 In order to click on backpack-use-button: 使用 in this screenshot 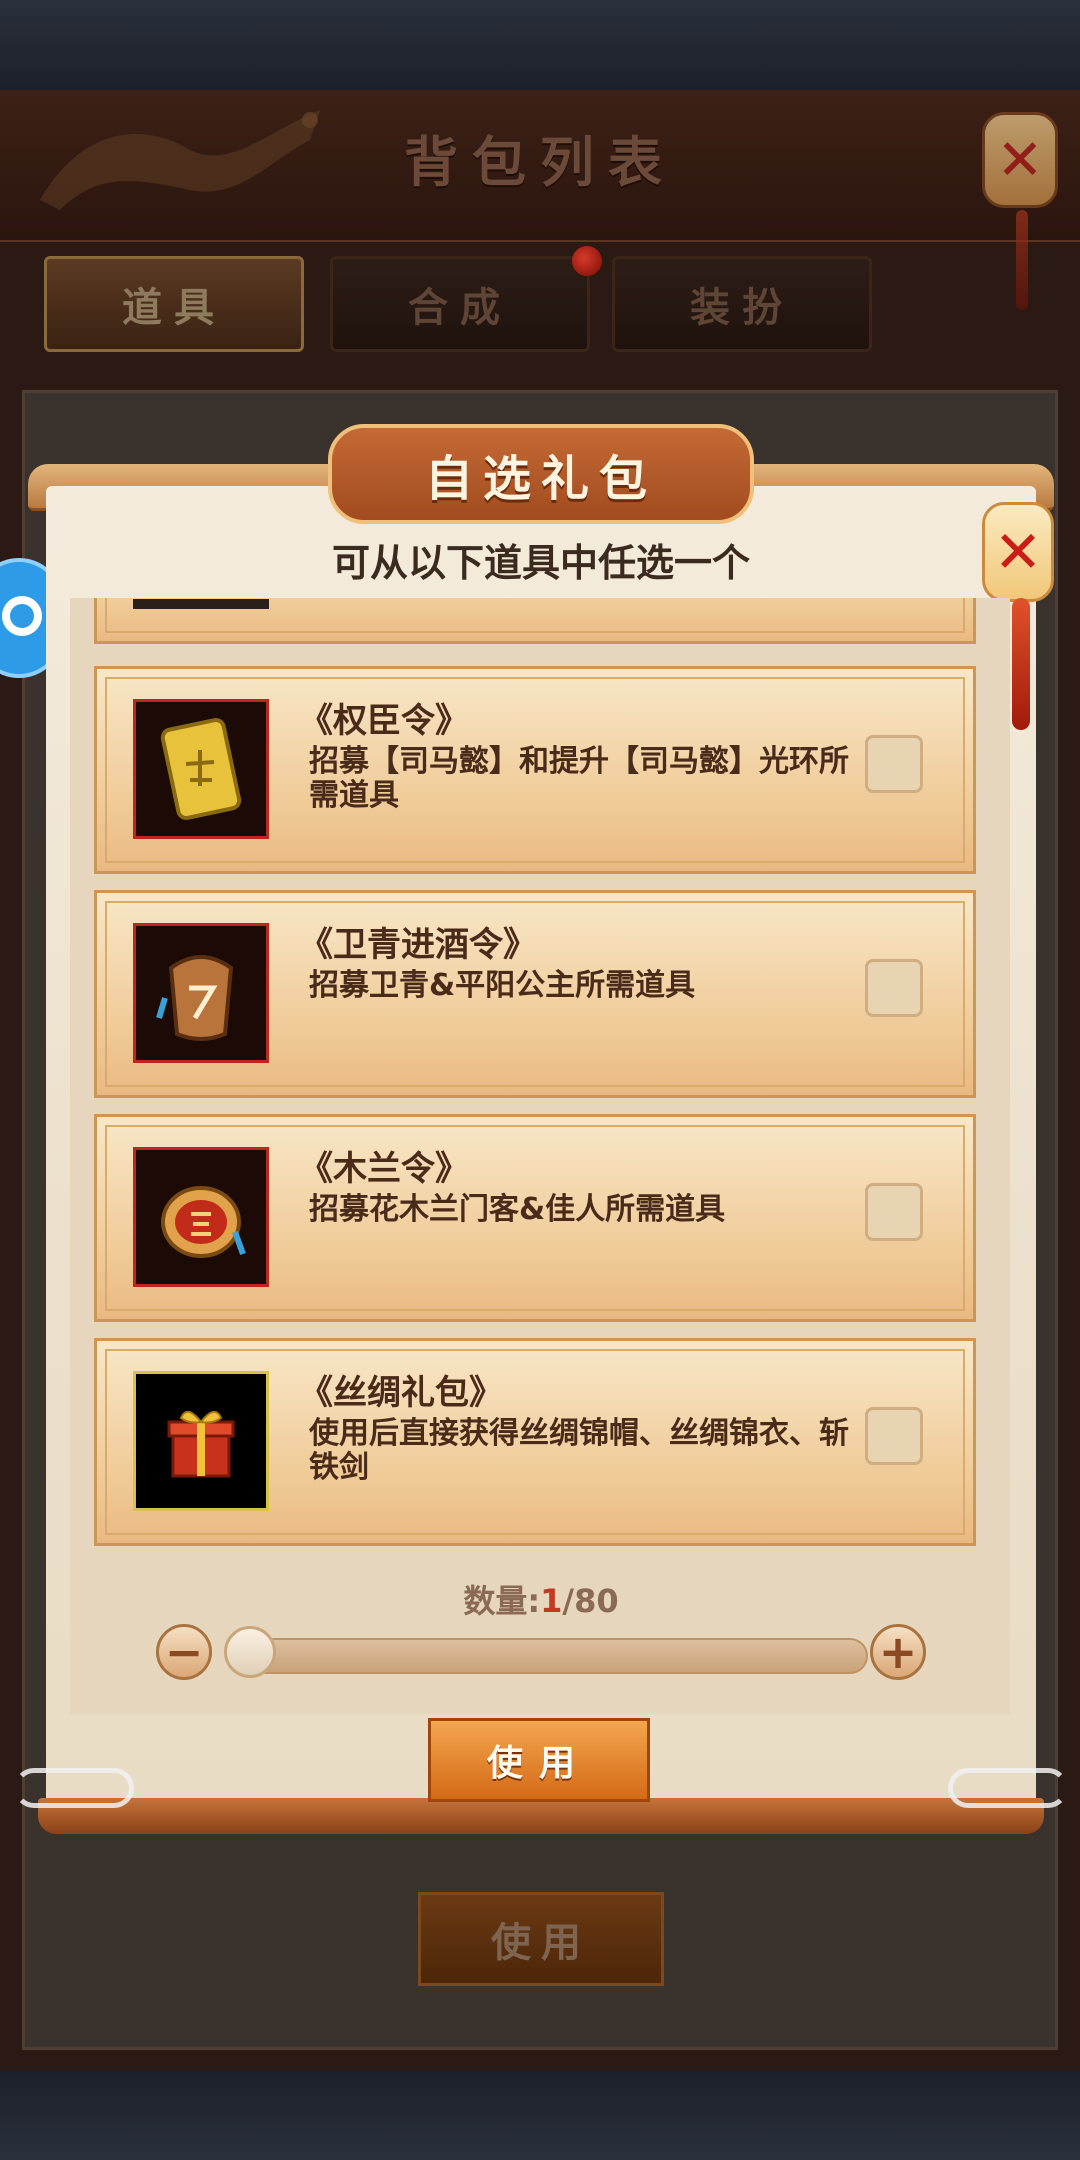, I will do `click(541, 1939)`.